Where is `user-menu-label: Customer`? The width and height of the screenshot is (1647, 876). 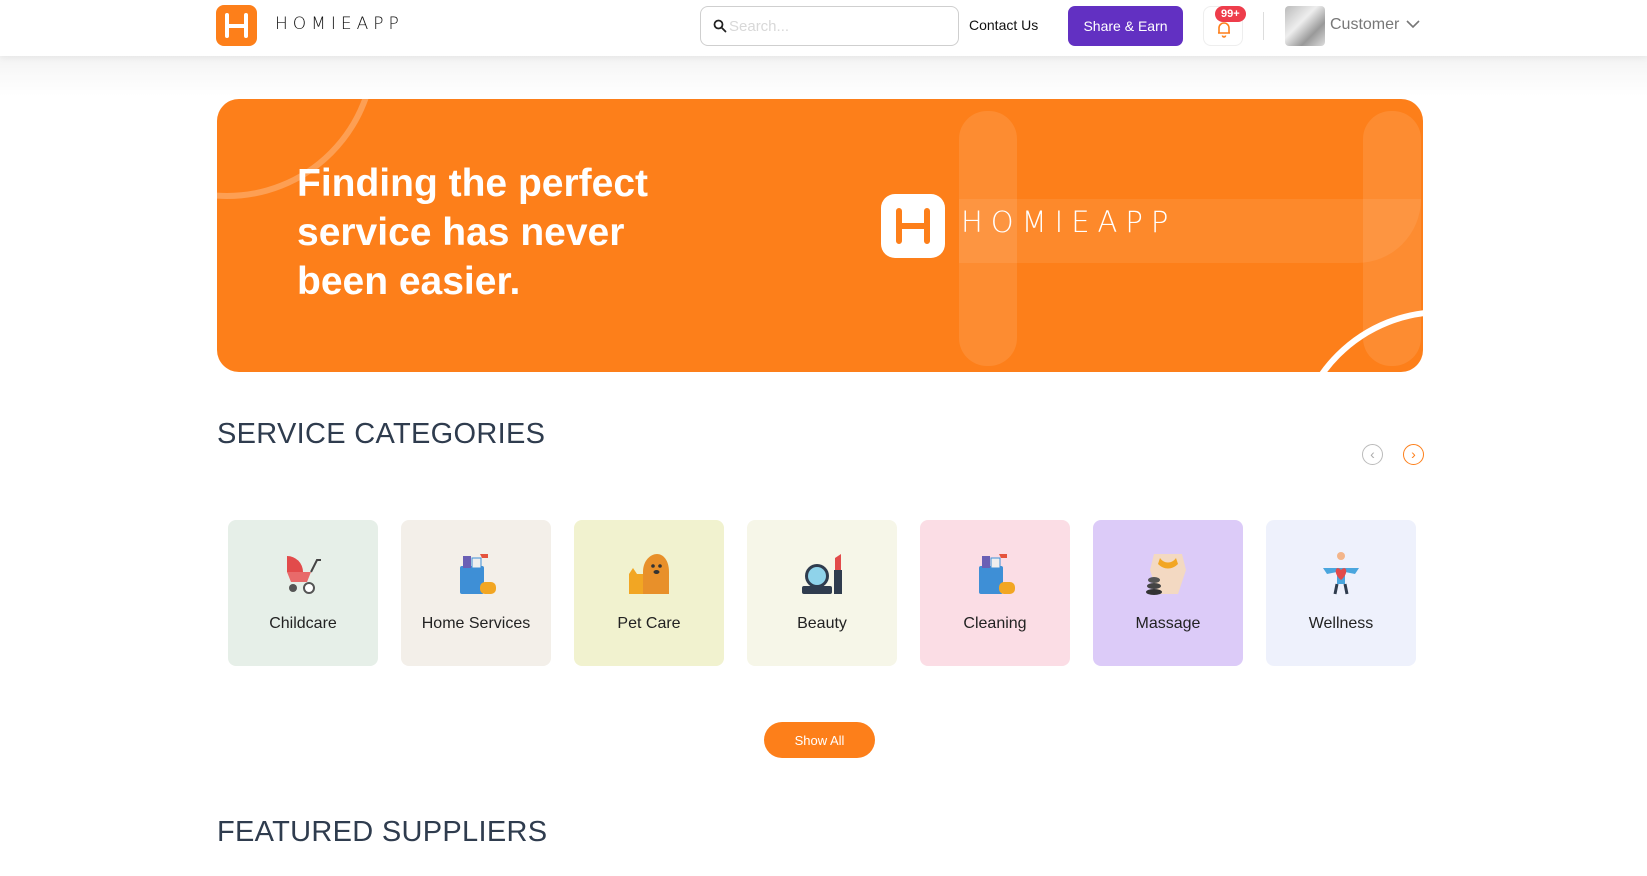
user-menu-label: Customer is located at coordinates (1364, 25).